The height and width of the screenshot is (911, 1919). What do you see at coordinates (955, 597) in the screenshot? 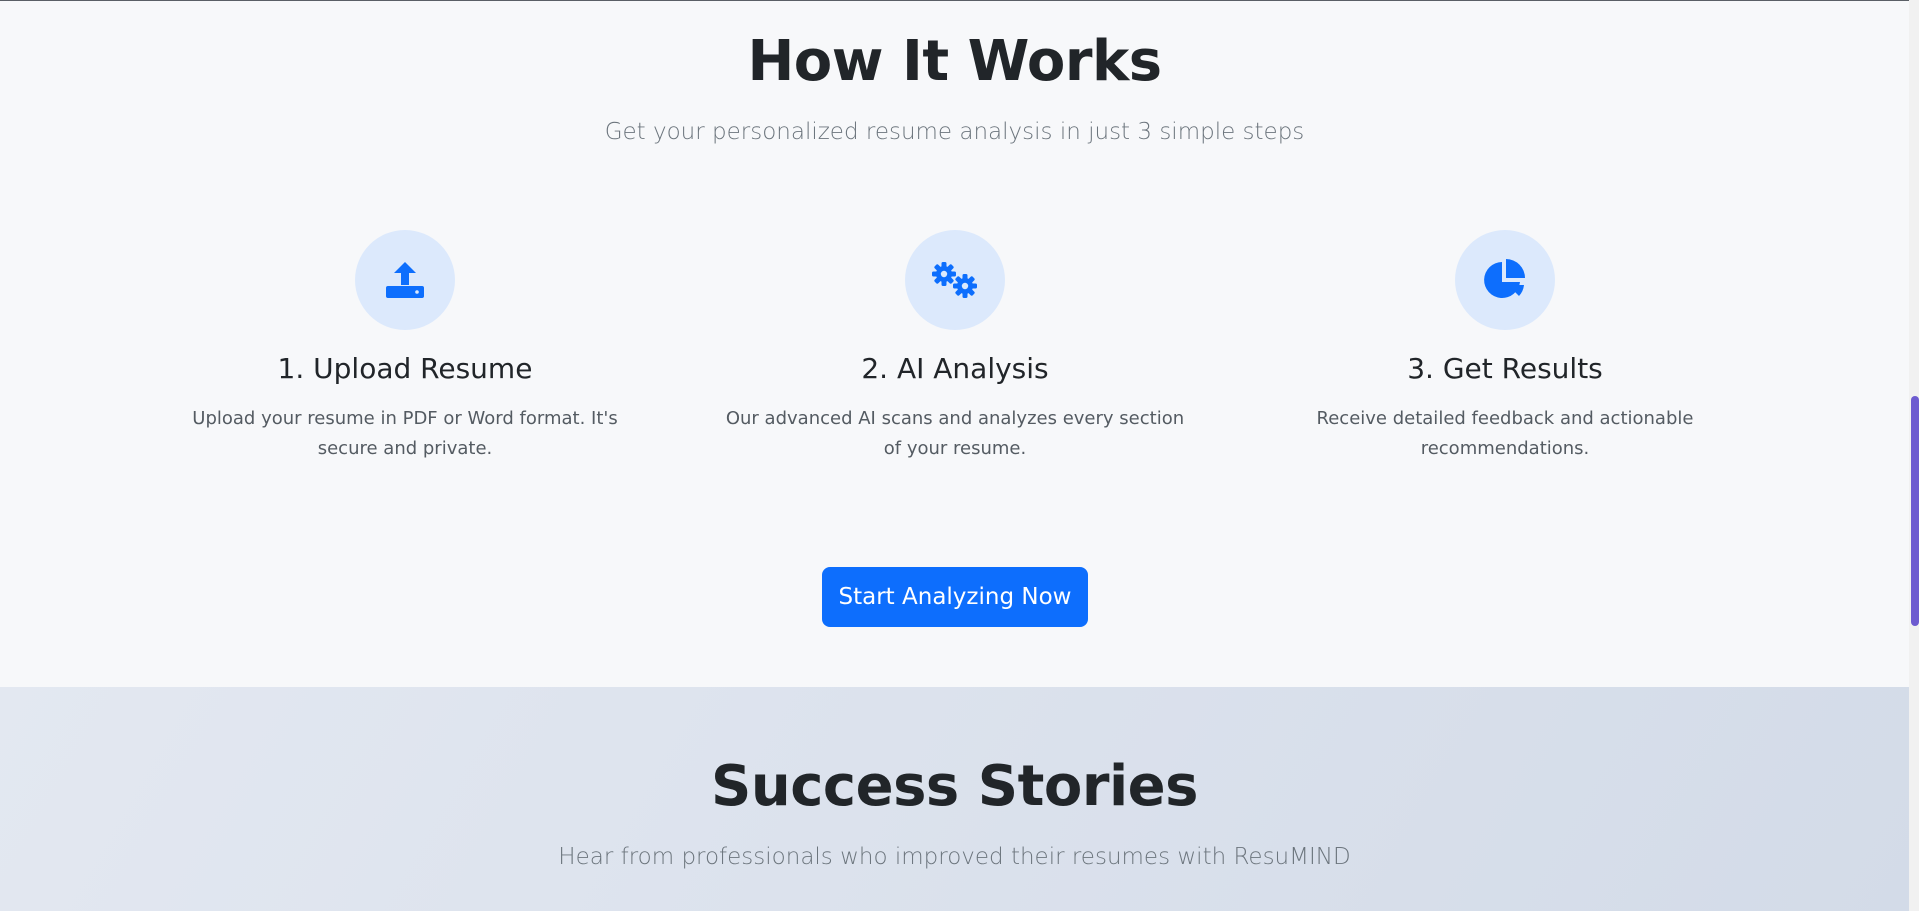
I see `start-analyzing-button: Start Analyzing Now` at bounding box center [955, 597].